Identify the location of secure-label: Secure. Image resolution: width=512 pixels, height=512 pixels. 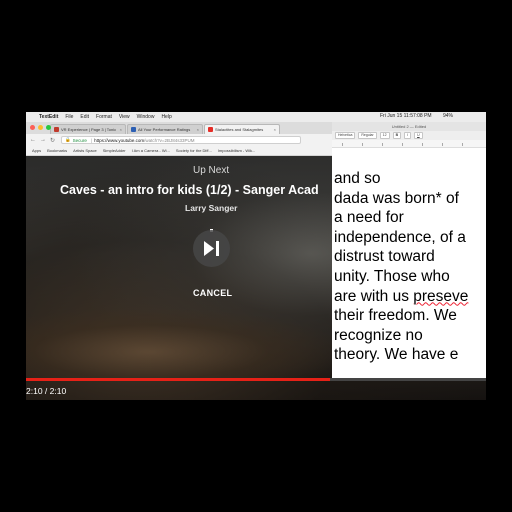
(79, 140).